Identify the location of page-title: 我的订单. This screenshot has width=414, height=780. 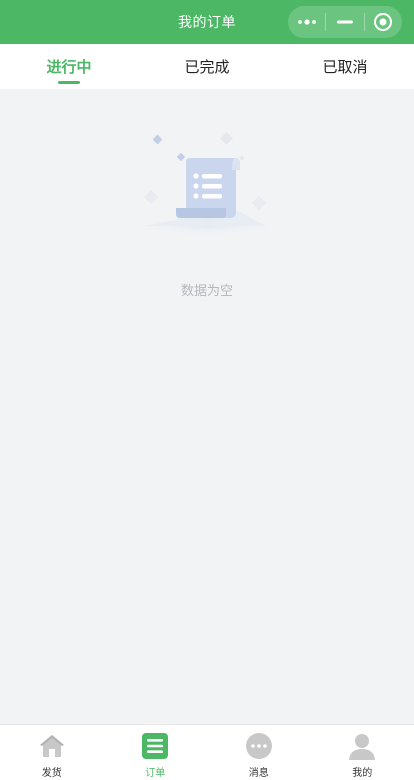
(207, 23).